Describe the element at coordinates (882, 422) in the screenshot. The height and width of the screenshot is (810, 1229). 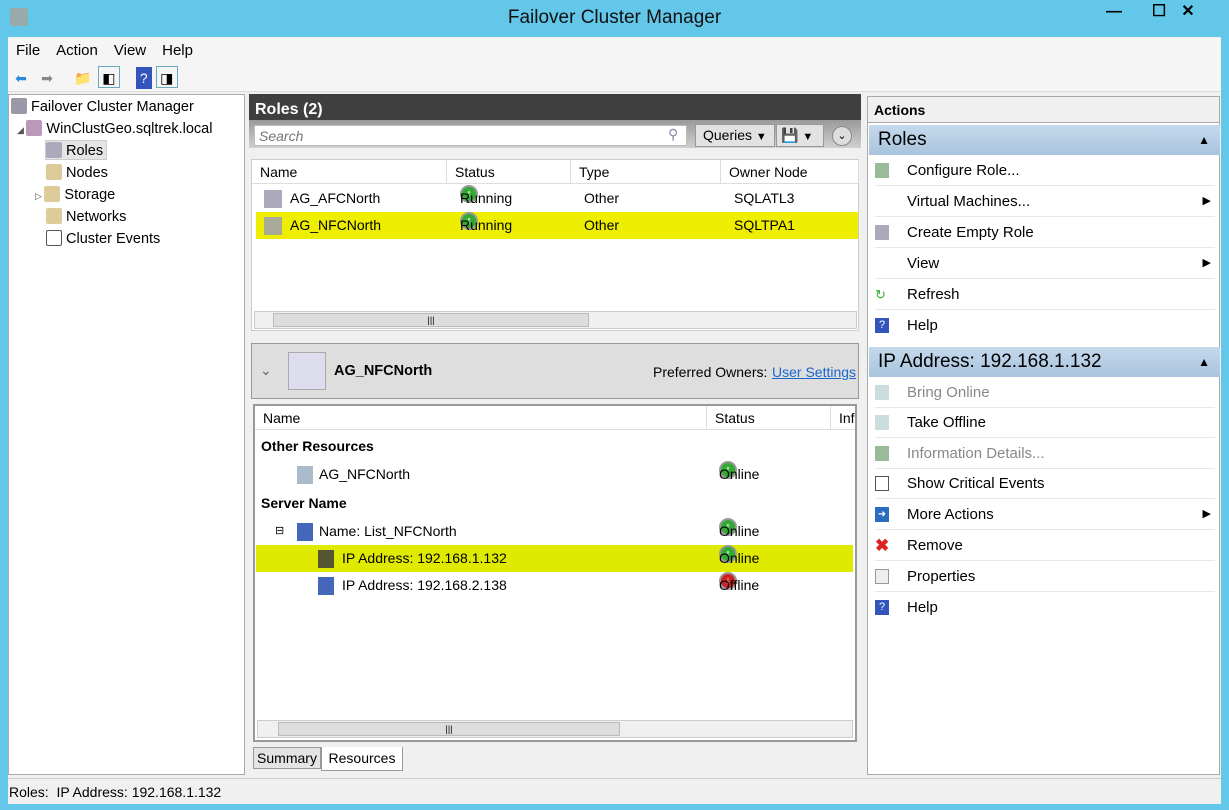
I see `take-offline-icon` at that location.